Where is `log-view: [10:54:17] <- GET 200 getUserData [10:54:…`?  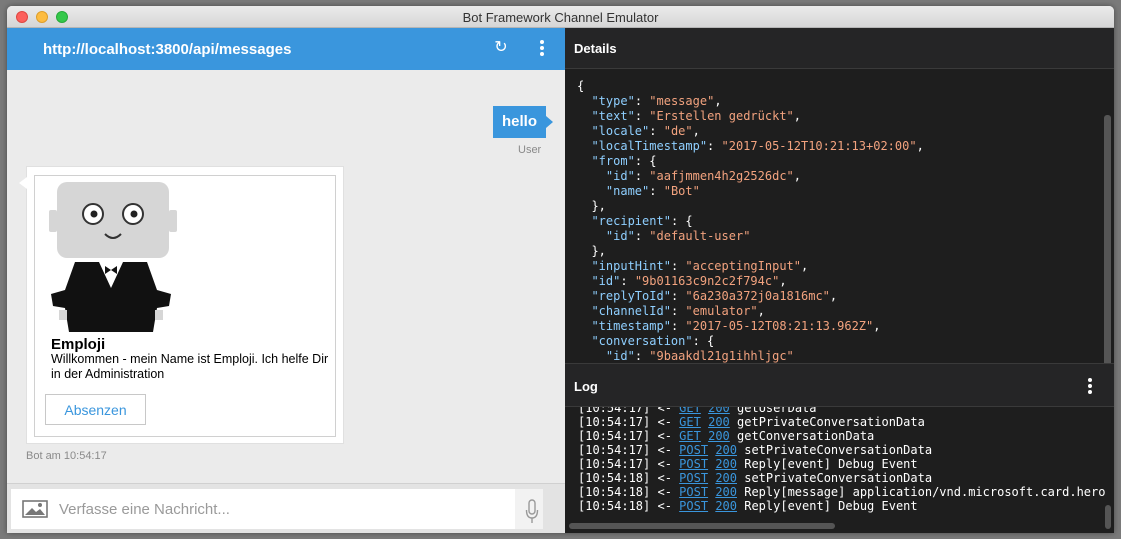 log-view: [10:54:17] <- GET 200 getUserData [10:54:… is located at coordinates (839, 470).